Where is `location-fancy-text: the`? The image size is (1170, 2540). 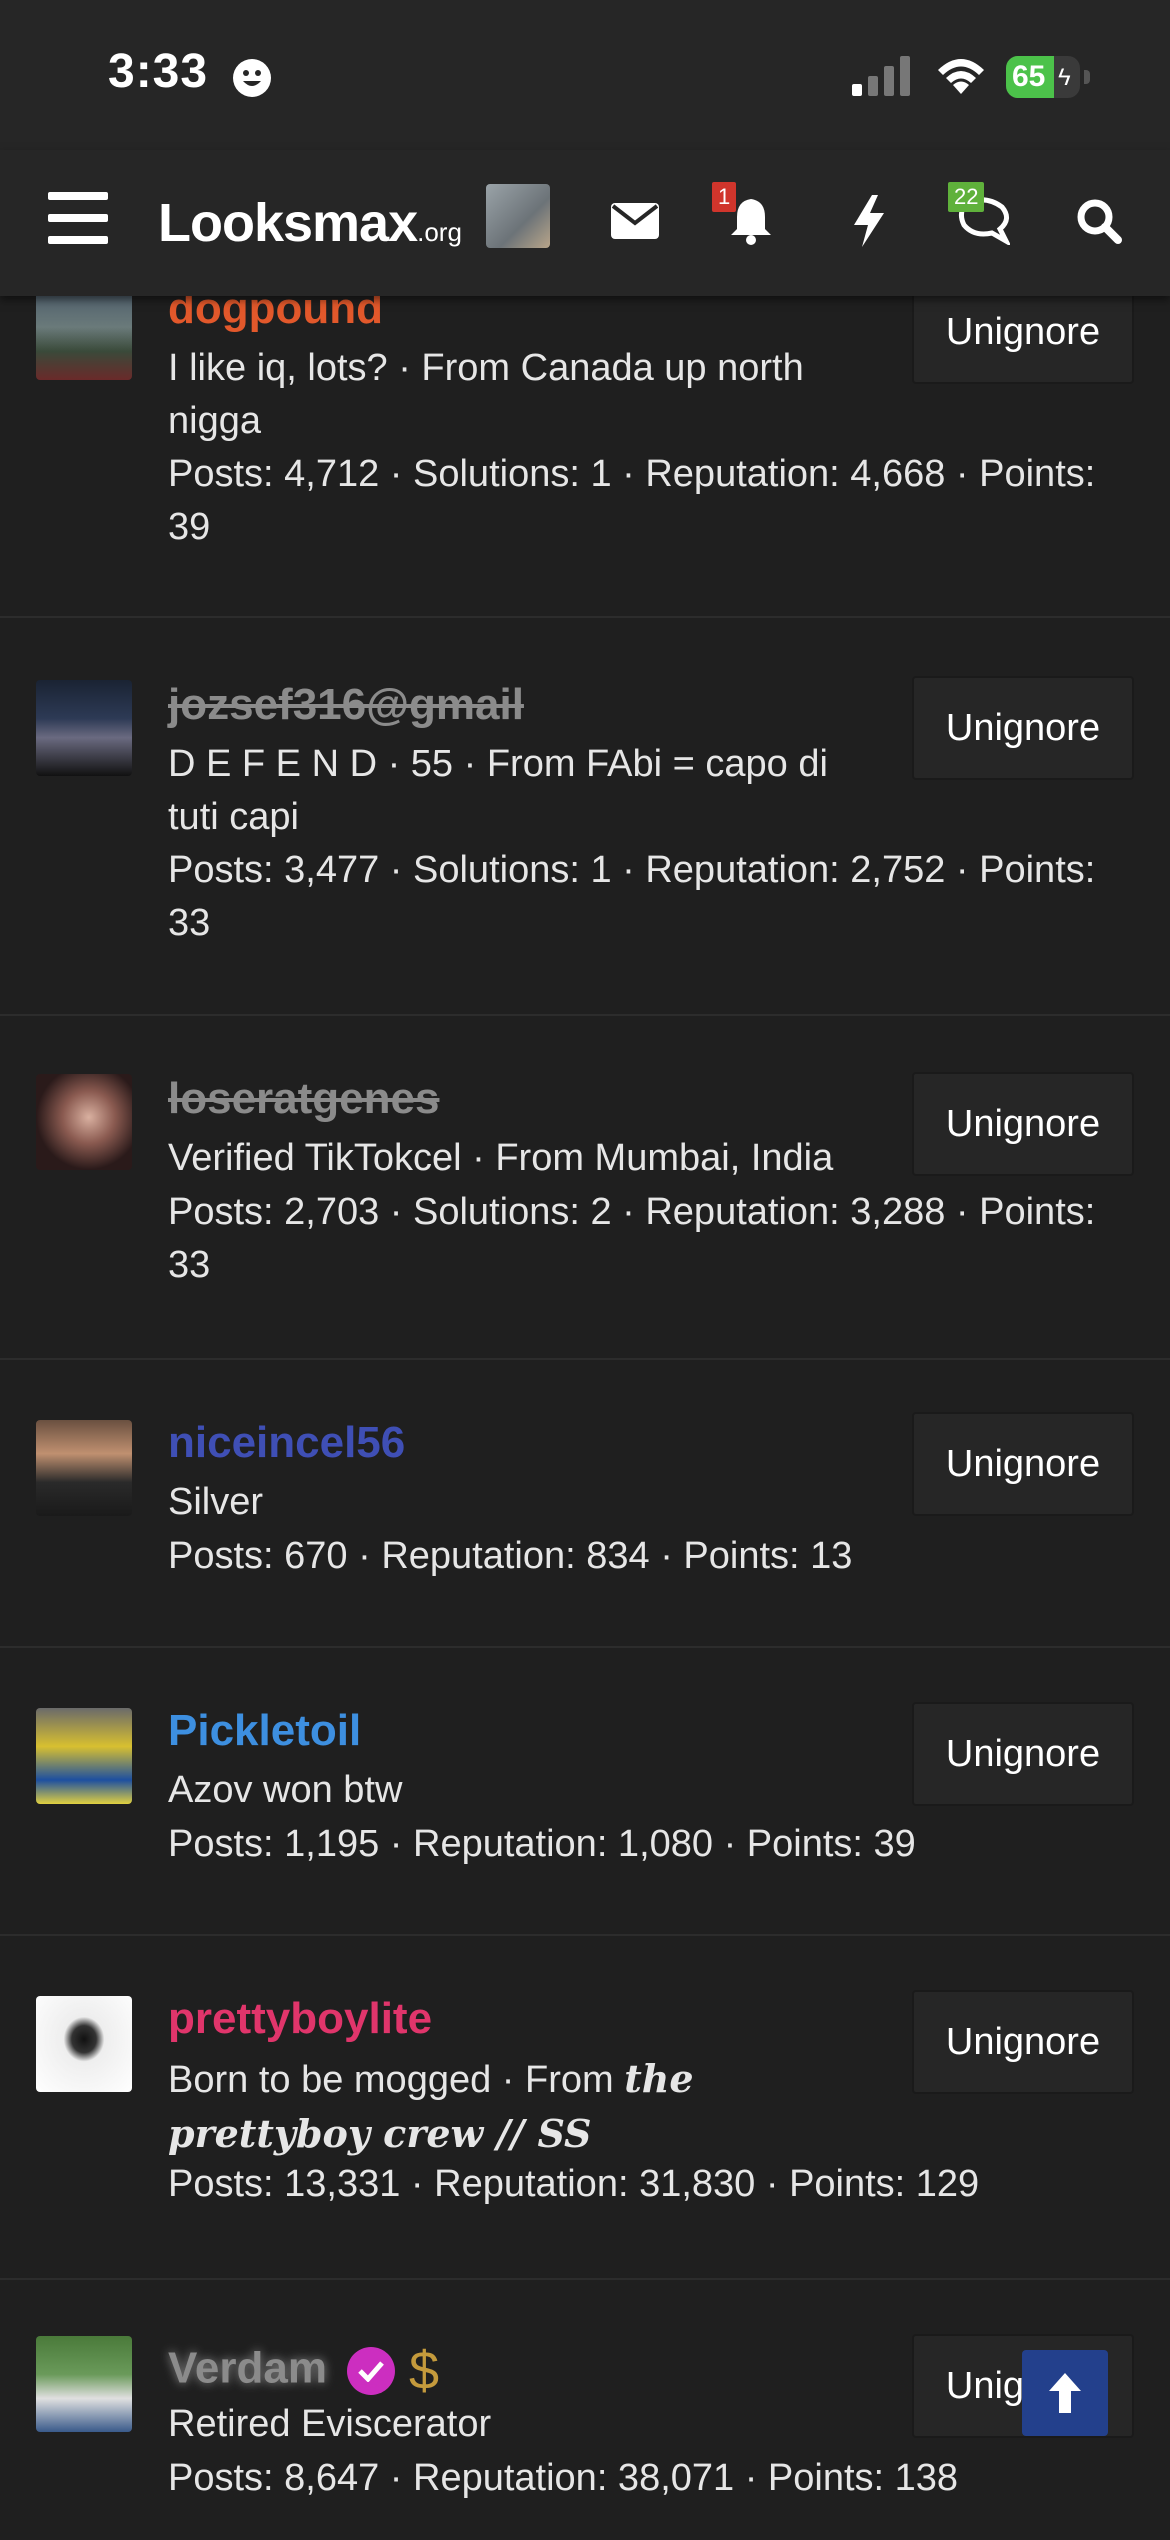 location-fancy-text: the is located at coordinates (659, 2078).